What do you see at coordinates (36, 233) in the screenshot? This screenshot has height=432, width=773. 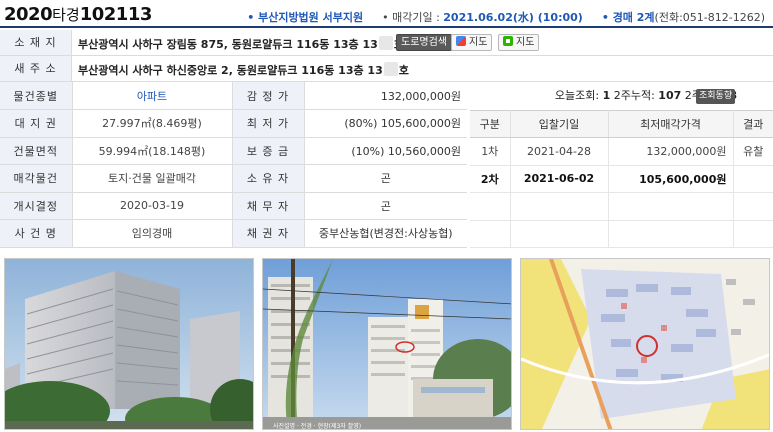 I see `info-label: 사 건 명` at bounding box center [36, 233].